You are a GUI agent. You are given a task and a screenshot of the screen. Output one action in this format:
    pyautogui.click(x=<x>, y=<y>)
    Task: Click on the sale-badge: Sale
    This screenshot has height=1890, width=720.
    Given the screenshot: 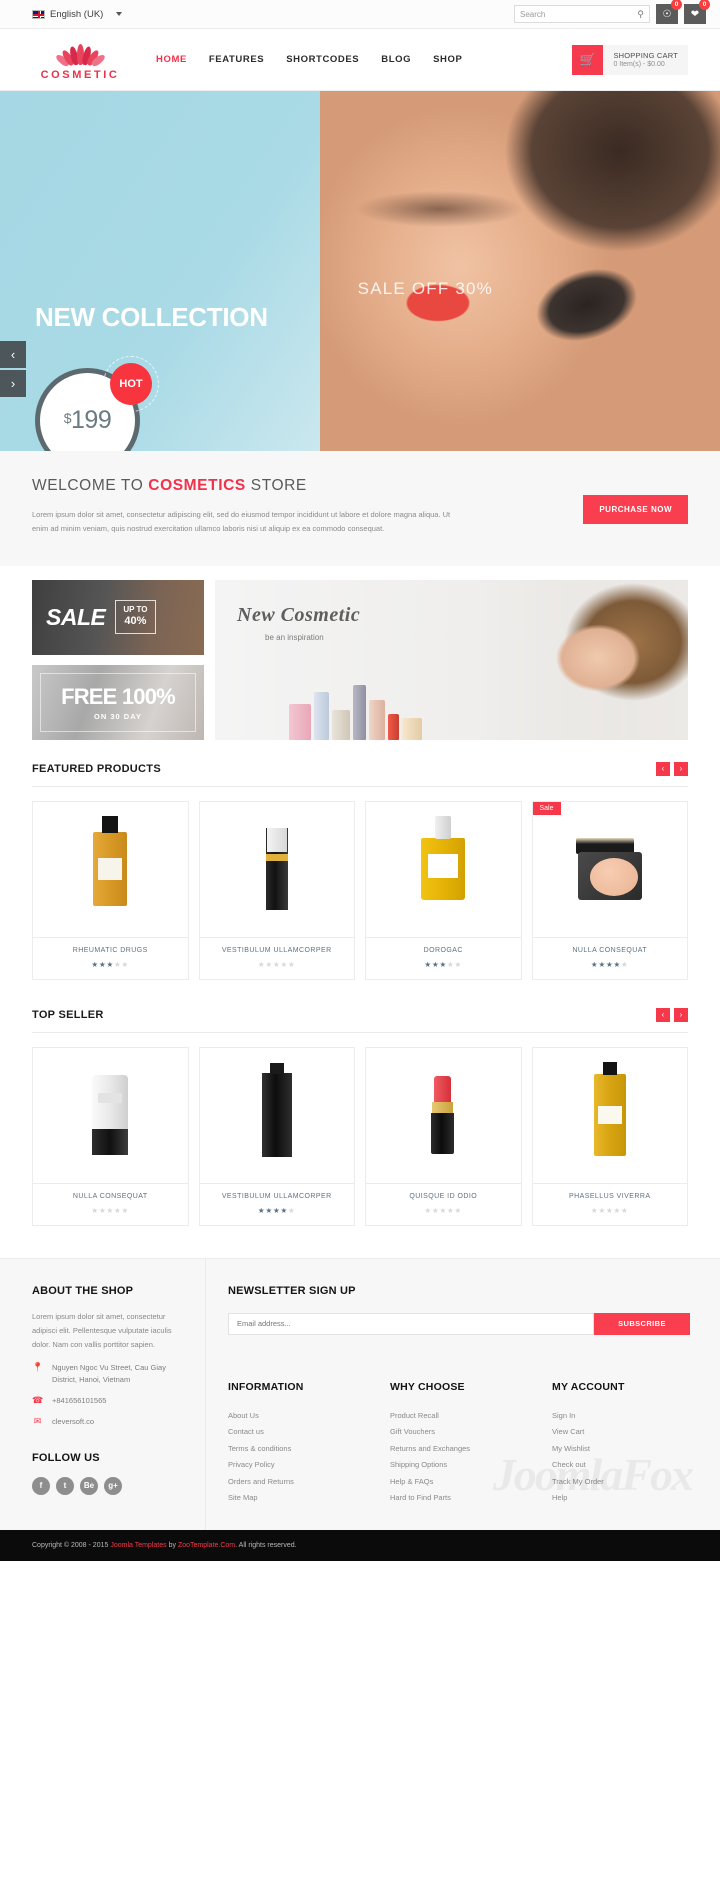 What is the action you would take?
    pyautogui.click(x=546, y=808)
    